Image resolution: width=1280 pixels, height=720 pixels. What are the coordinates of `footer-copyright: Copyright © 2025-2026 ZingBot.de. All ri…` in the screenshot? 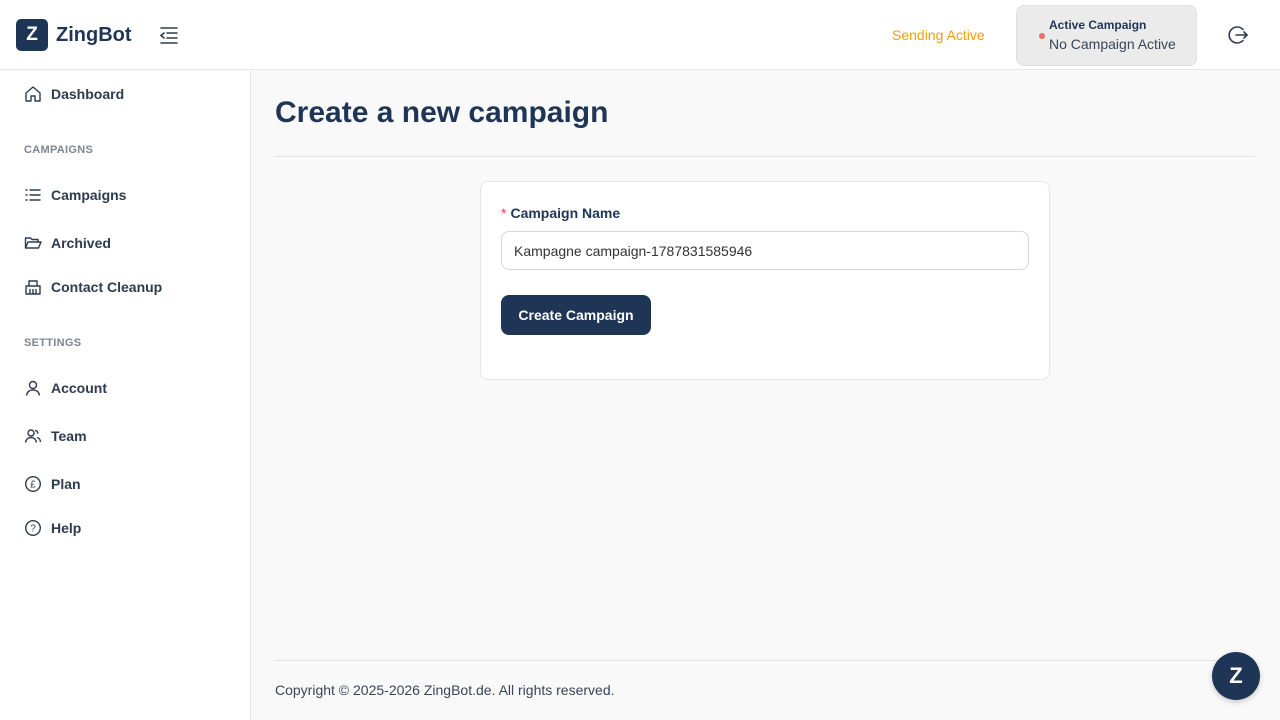 It's located at (445, 690).